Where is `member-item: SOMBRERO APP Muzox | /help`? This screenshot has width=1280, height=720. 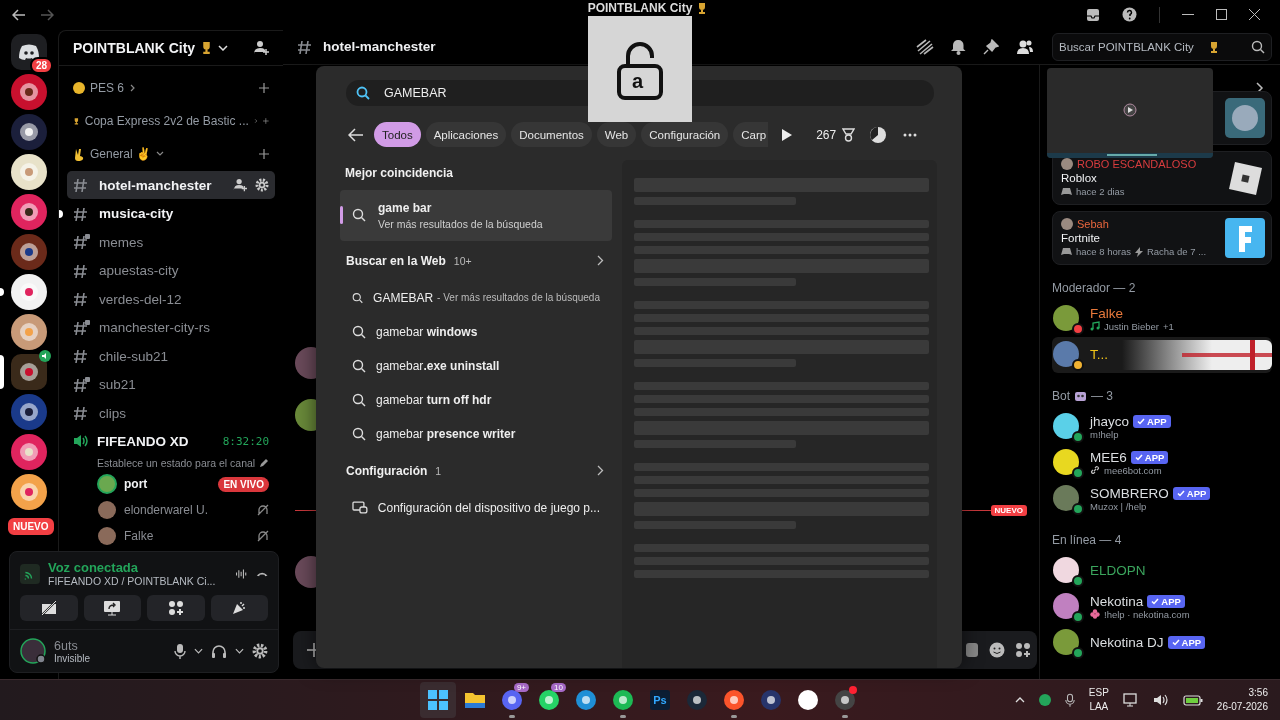
member-item: SOMBRERO APP Muzox | /help is located at coordinates (1162, 498).